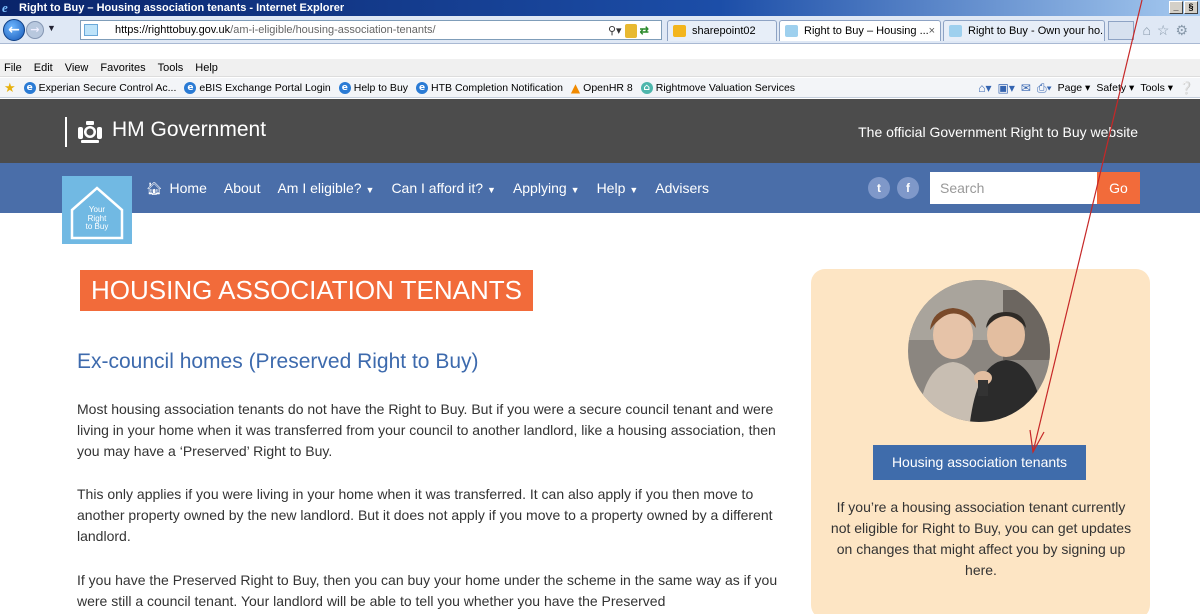  I want to click on new-tab-button, so click(1121, 30).